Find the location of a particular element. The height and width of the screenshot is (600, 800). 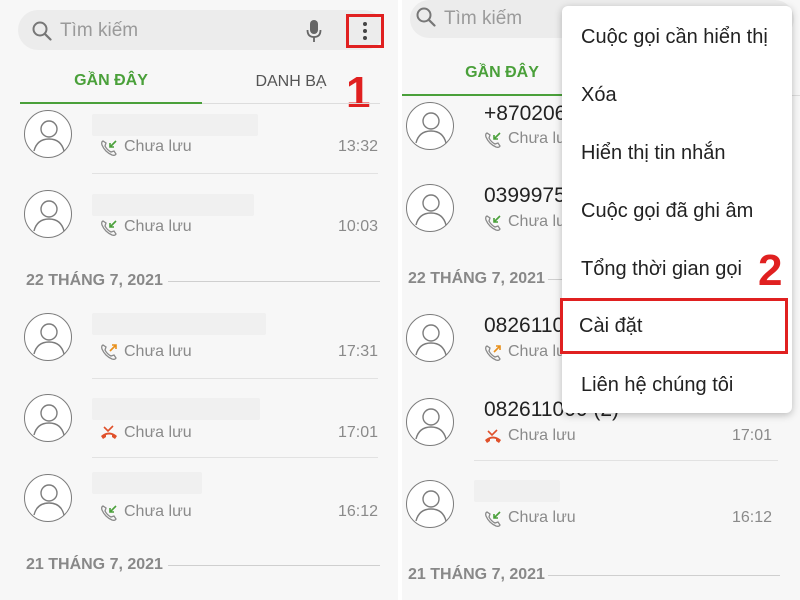

contact-name: +870206 is located at coordinates (525, 113).